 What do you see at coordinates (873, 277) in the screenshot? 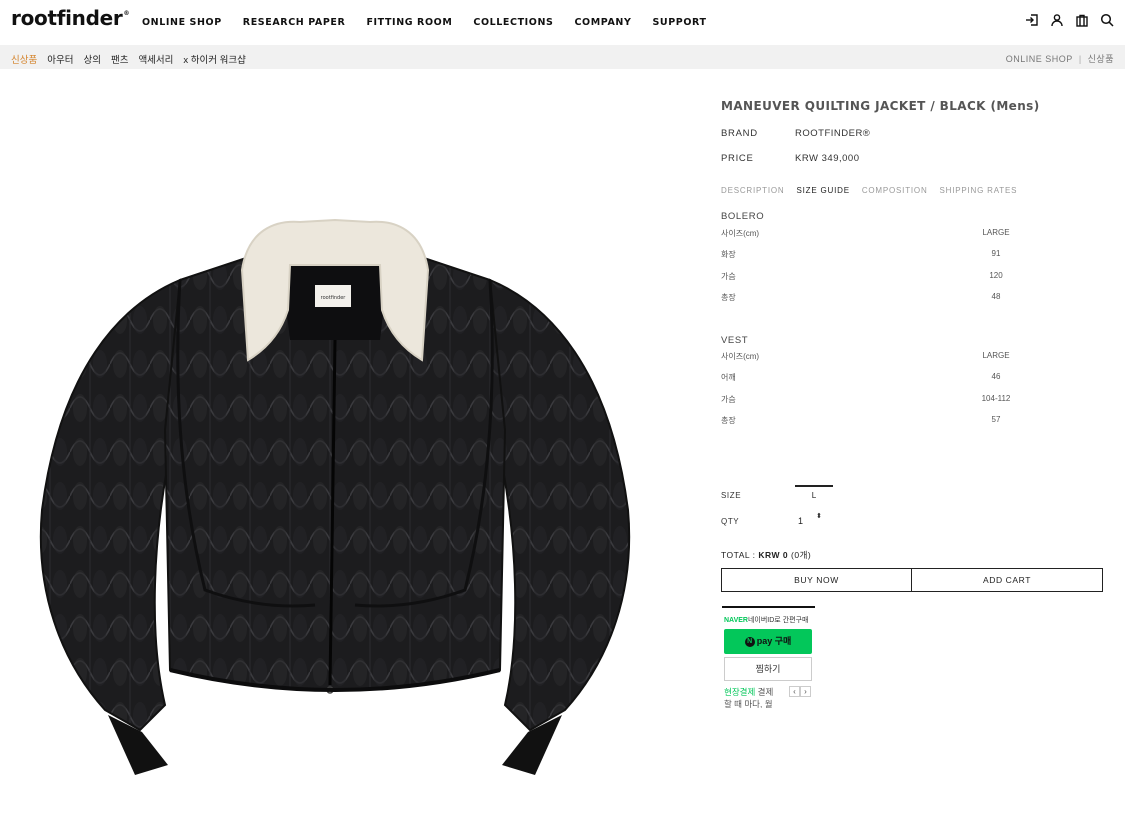
I see `size-guide-row: 가슴 120` at bounding box center [873, 277].